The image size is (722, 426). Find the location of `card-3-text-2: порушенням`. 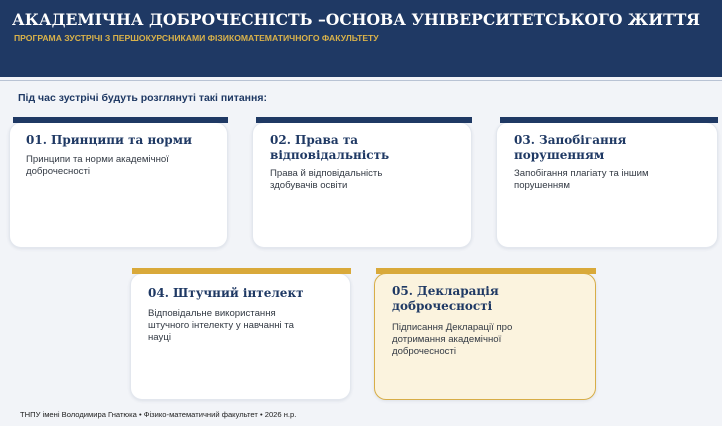

card-3-text-2: порушенням is located at coordinates (542, 185).